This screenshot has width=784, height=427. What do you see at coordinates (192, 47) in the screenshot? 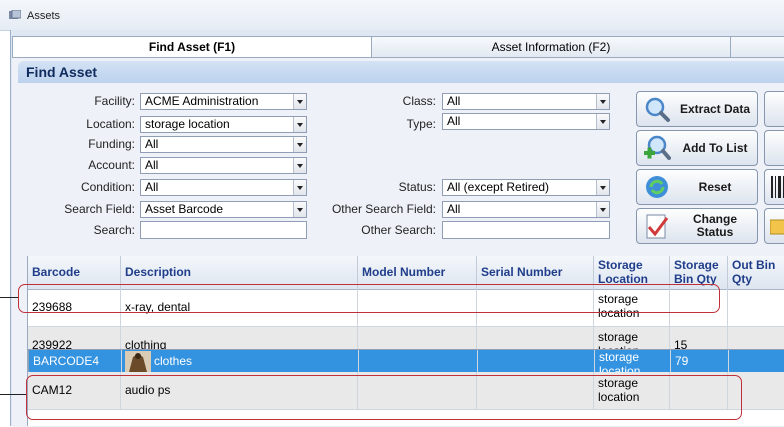
I see `tab-find-asset: Find Asset (F1)` at bounding box center [192, 47].